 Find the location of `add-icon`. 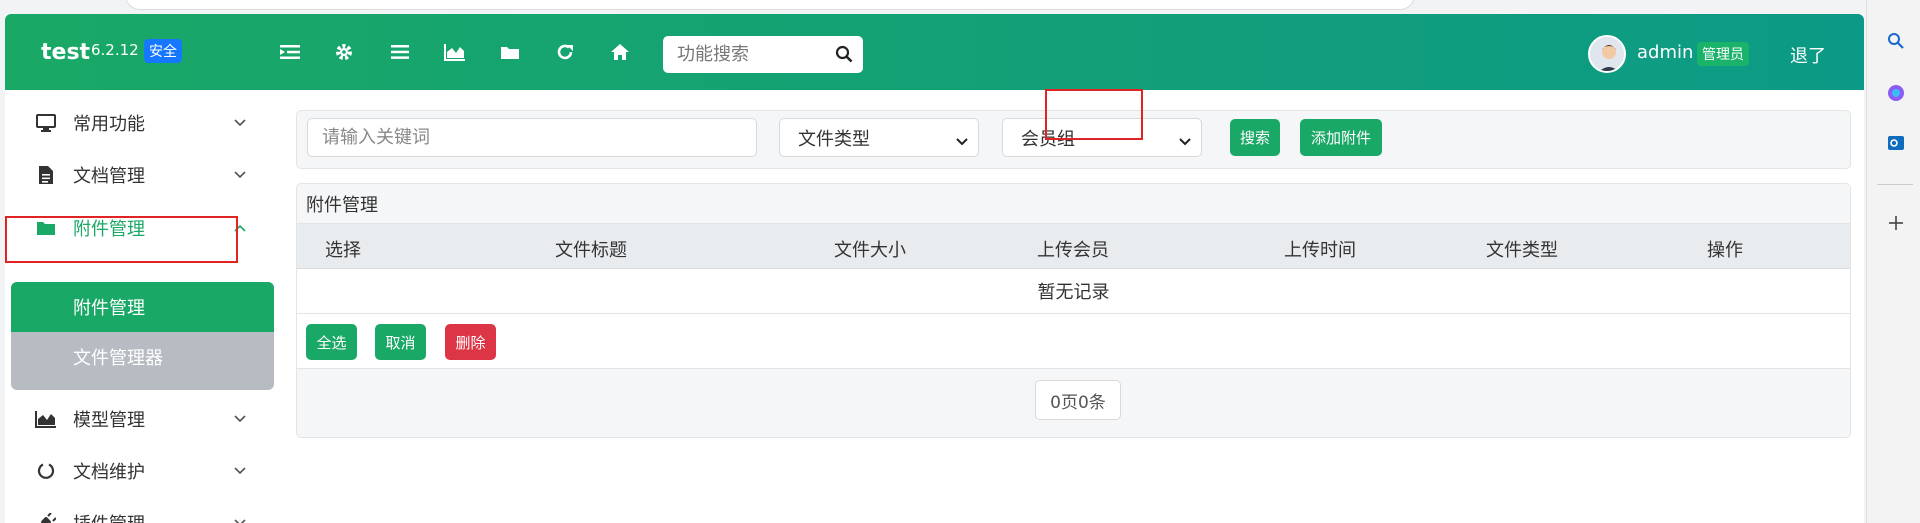

add-icon is located at coordinates (1896, 223).